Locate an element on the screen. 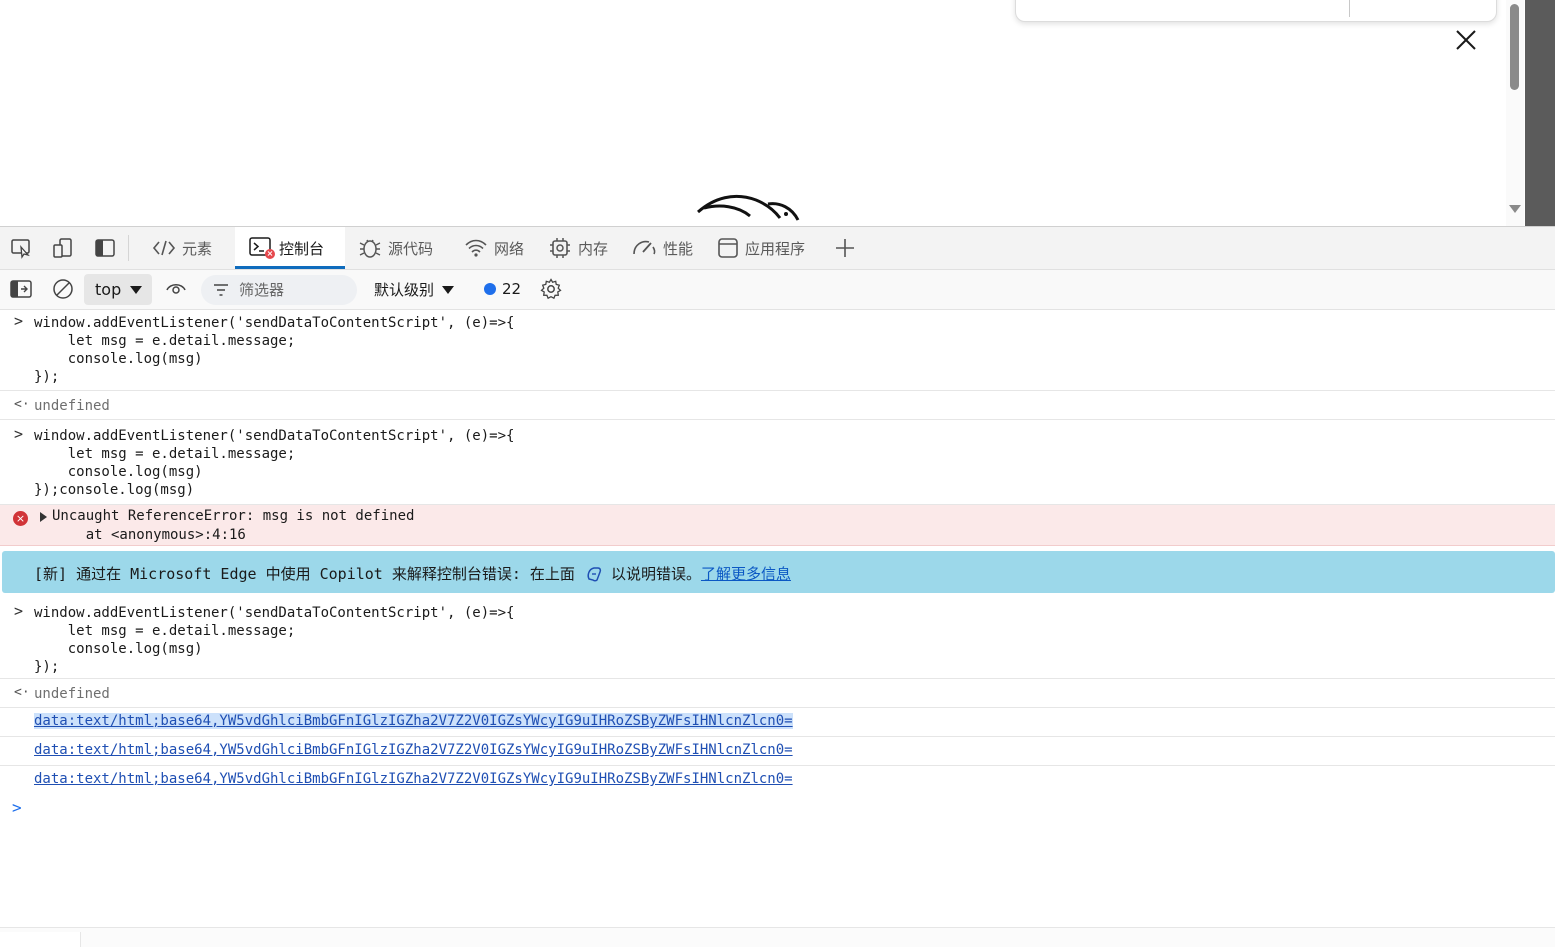  window-edge is located at coordinates (1540, 113).